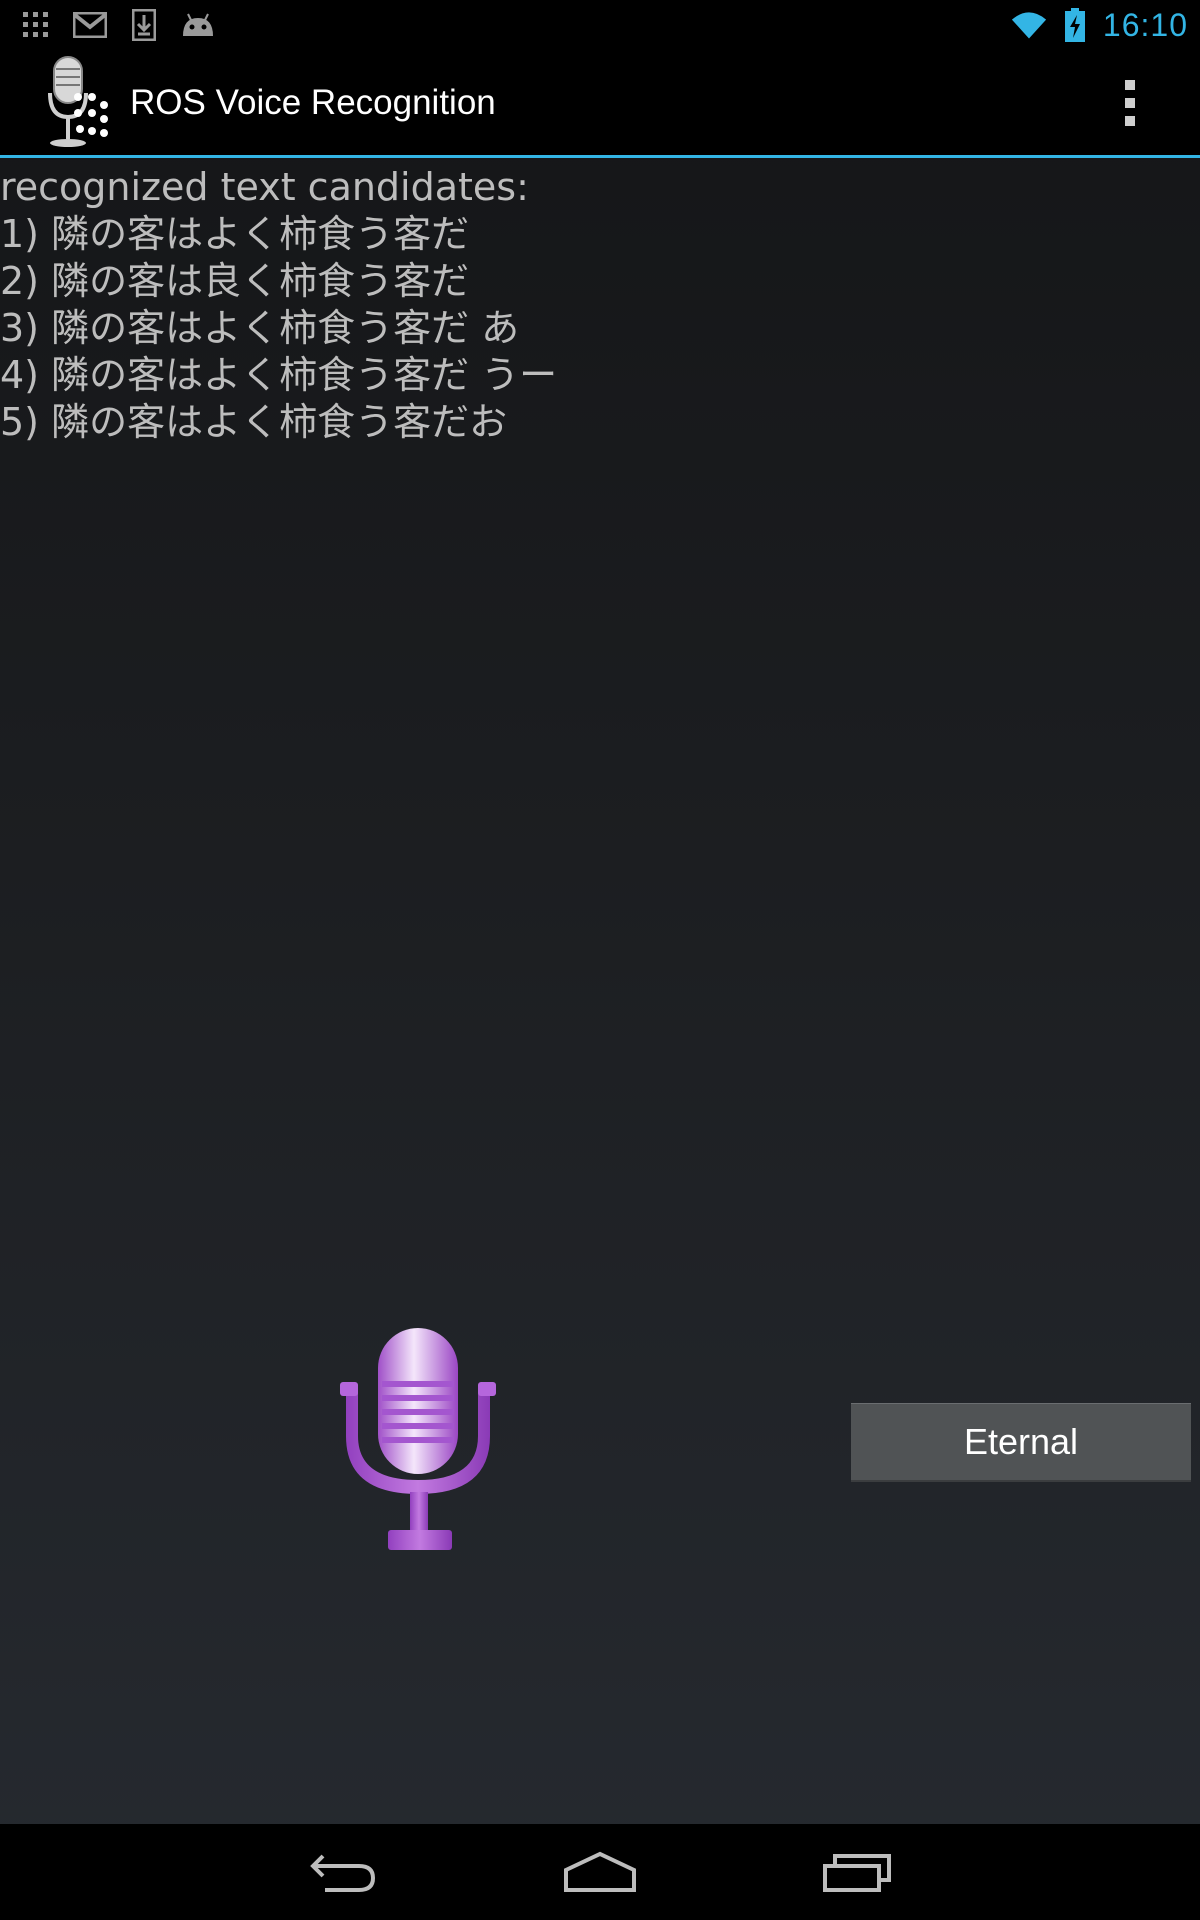 This screenshot has height=1920, width=1200. I want to click on download-icon, so click(144, 25).